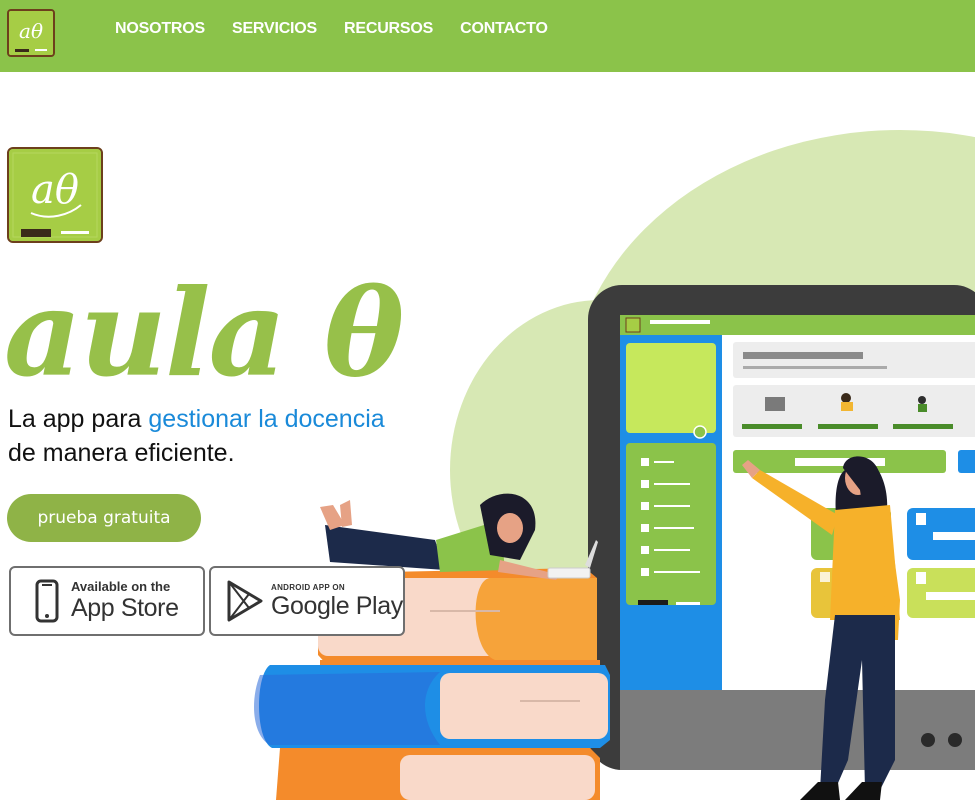 The height and width of the screenshot is (800, 975). What do you see at coordinates (125, 608) in the screenshot?
I see `app-store-big-text: App Store` at bounding box center [125, 608].